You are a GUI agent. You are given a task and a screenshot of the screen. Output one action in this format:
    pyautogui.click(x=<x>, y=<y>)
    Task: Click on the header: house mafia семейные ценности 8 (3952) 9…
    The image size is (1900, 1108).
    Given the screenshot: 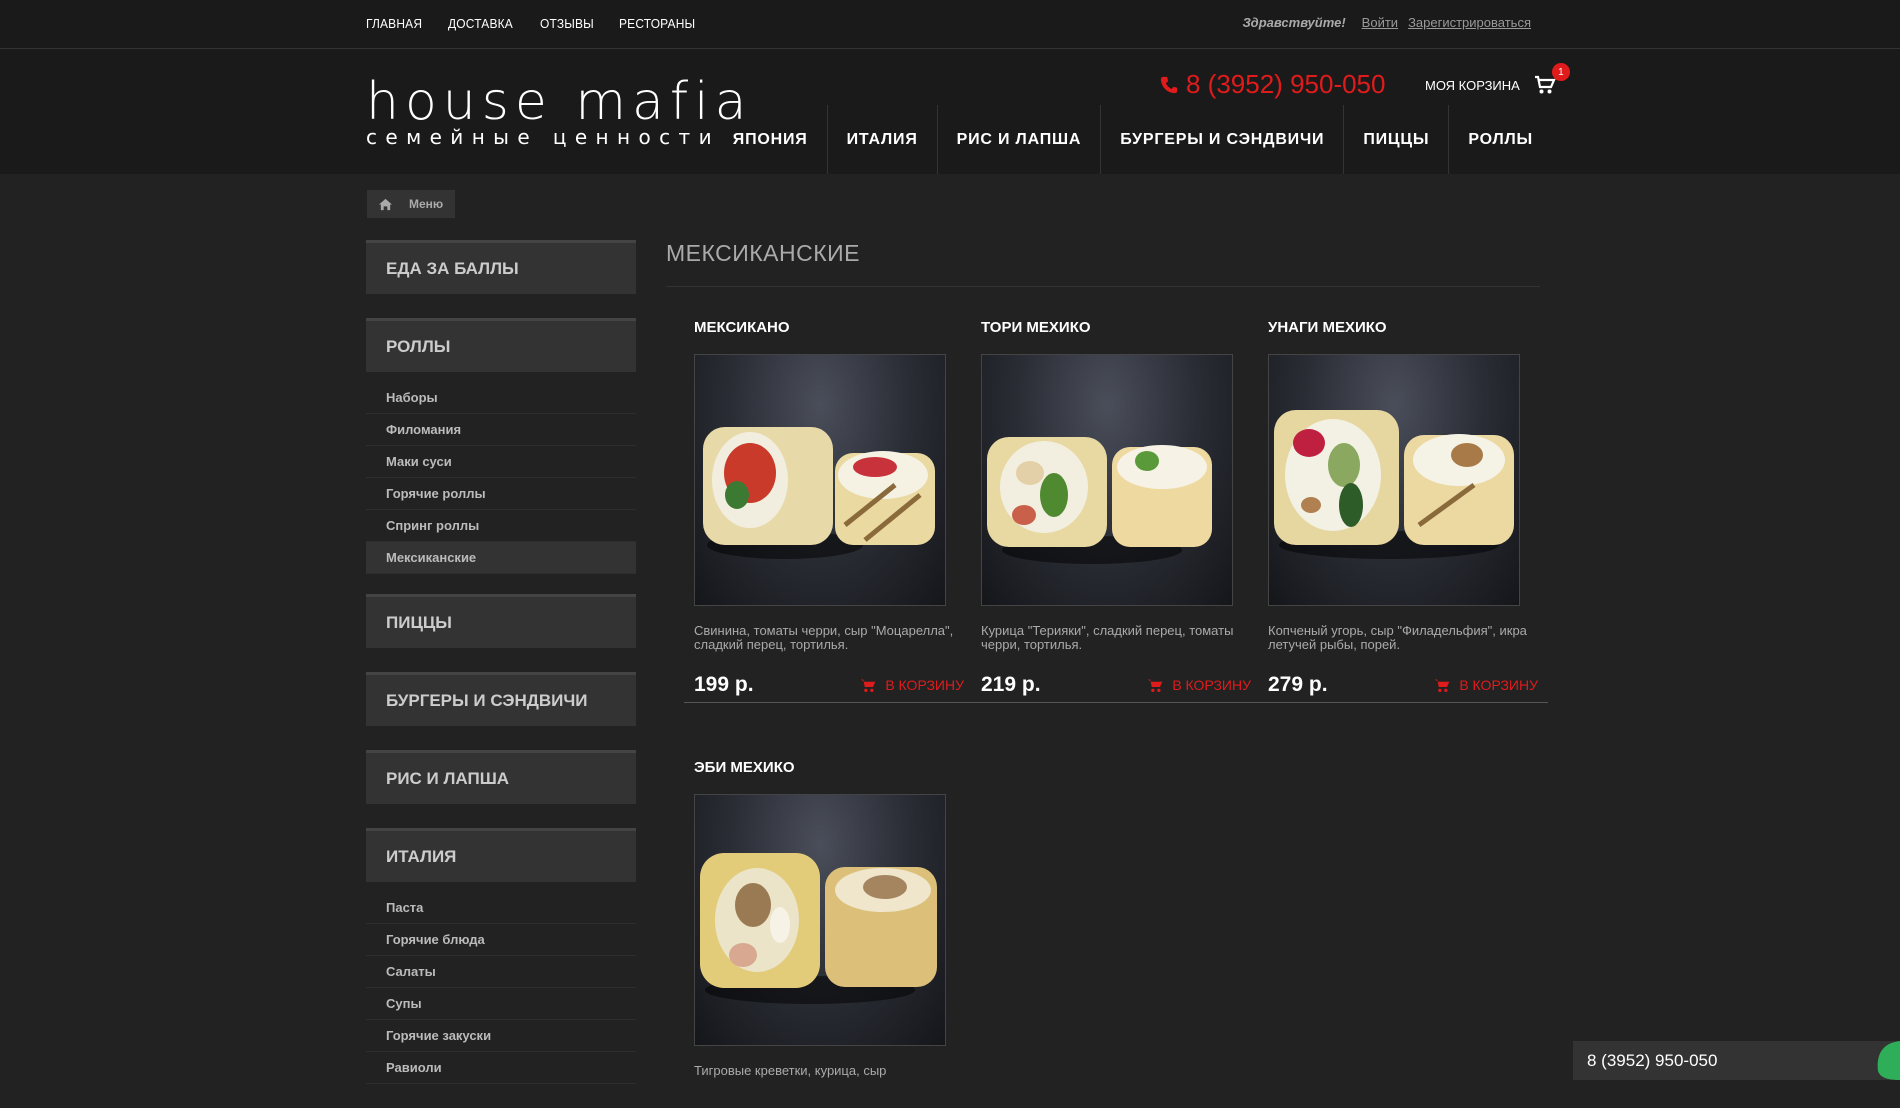 What is the action you would take?
    pyautogui.click(x=950, y=111)
    